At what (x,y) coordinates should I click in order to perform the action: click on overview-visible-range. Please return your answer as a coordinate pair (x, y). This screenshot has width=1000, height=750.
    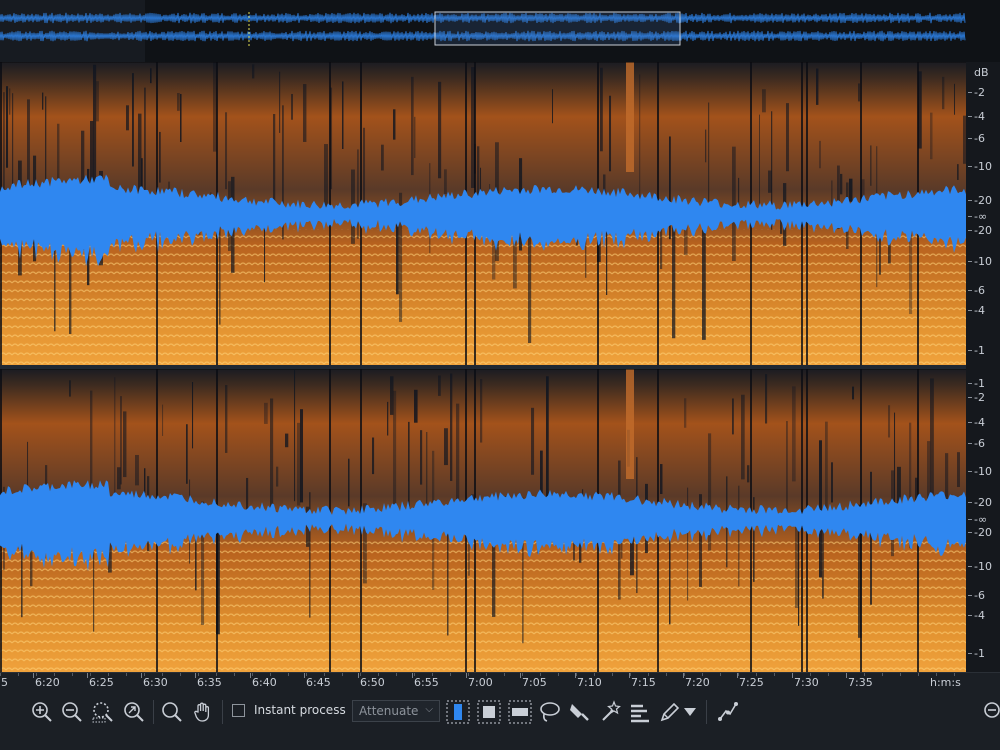
    Looking at the image, I should click on (557, 28).